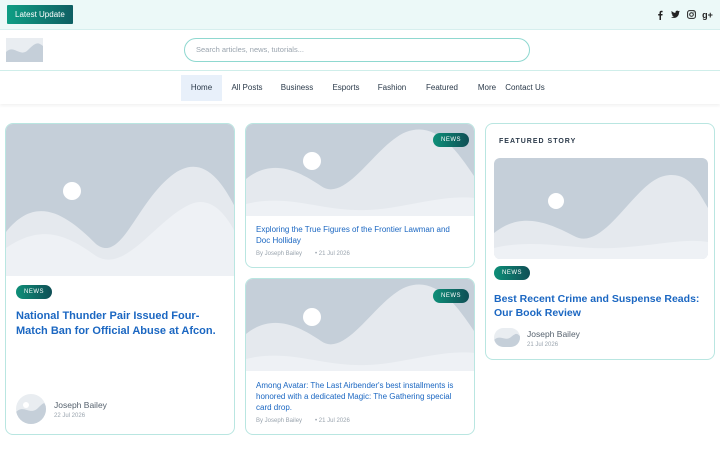  What do you see at coordinates (659, 14) in the screenshot?
I see `facebook-icon` at bounding box center [659, 14].